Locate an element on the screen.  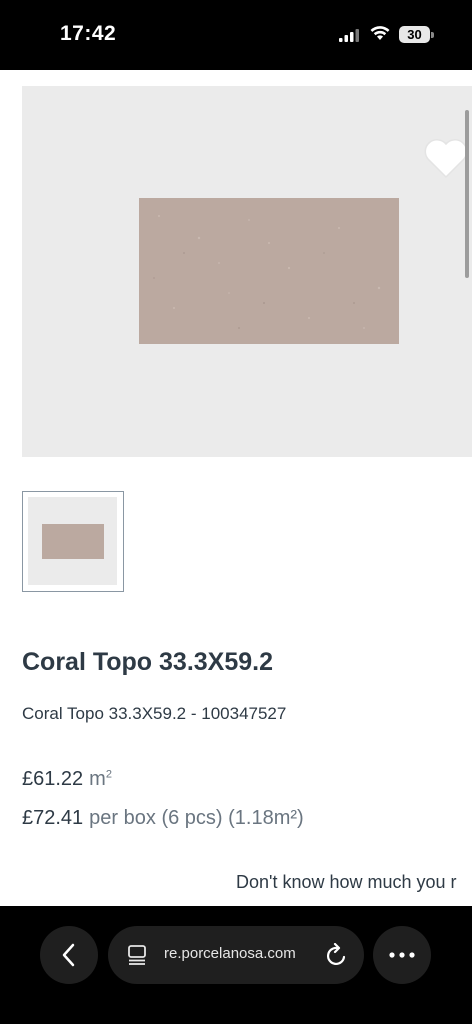
more-options-button is located at coordinates (402, 955).